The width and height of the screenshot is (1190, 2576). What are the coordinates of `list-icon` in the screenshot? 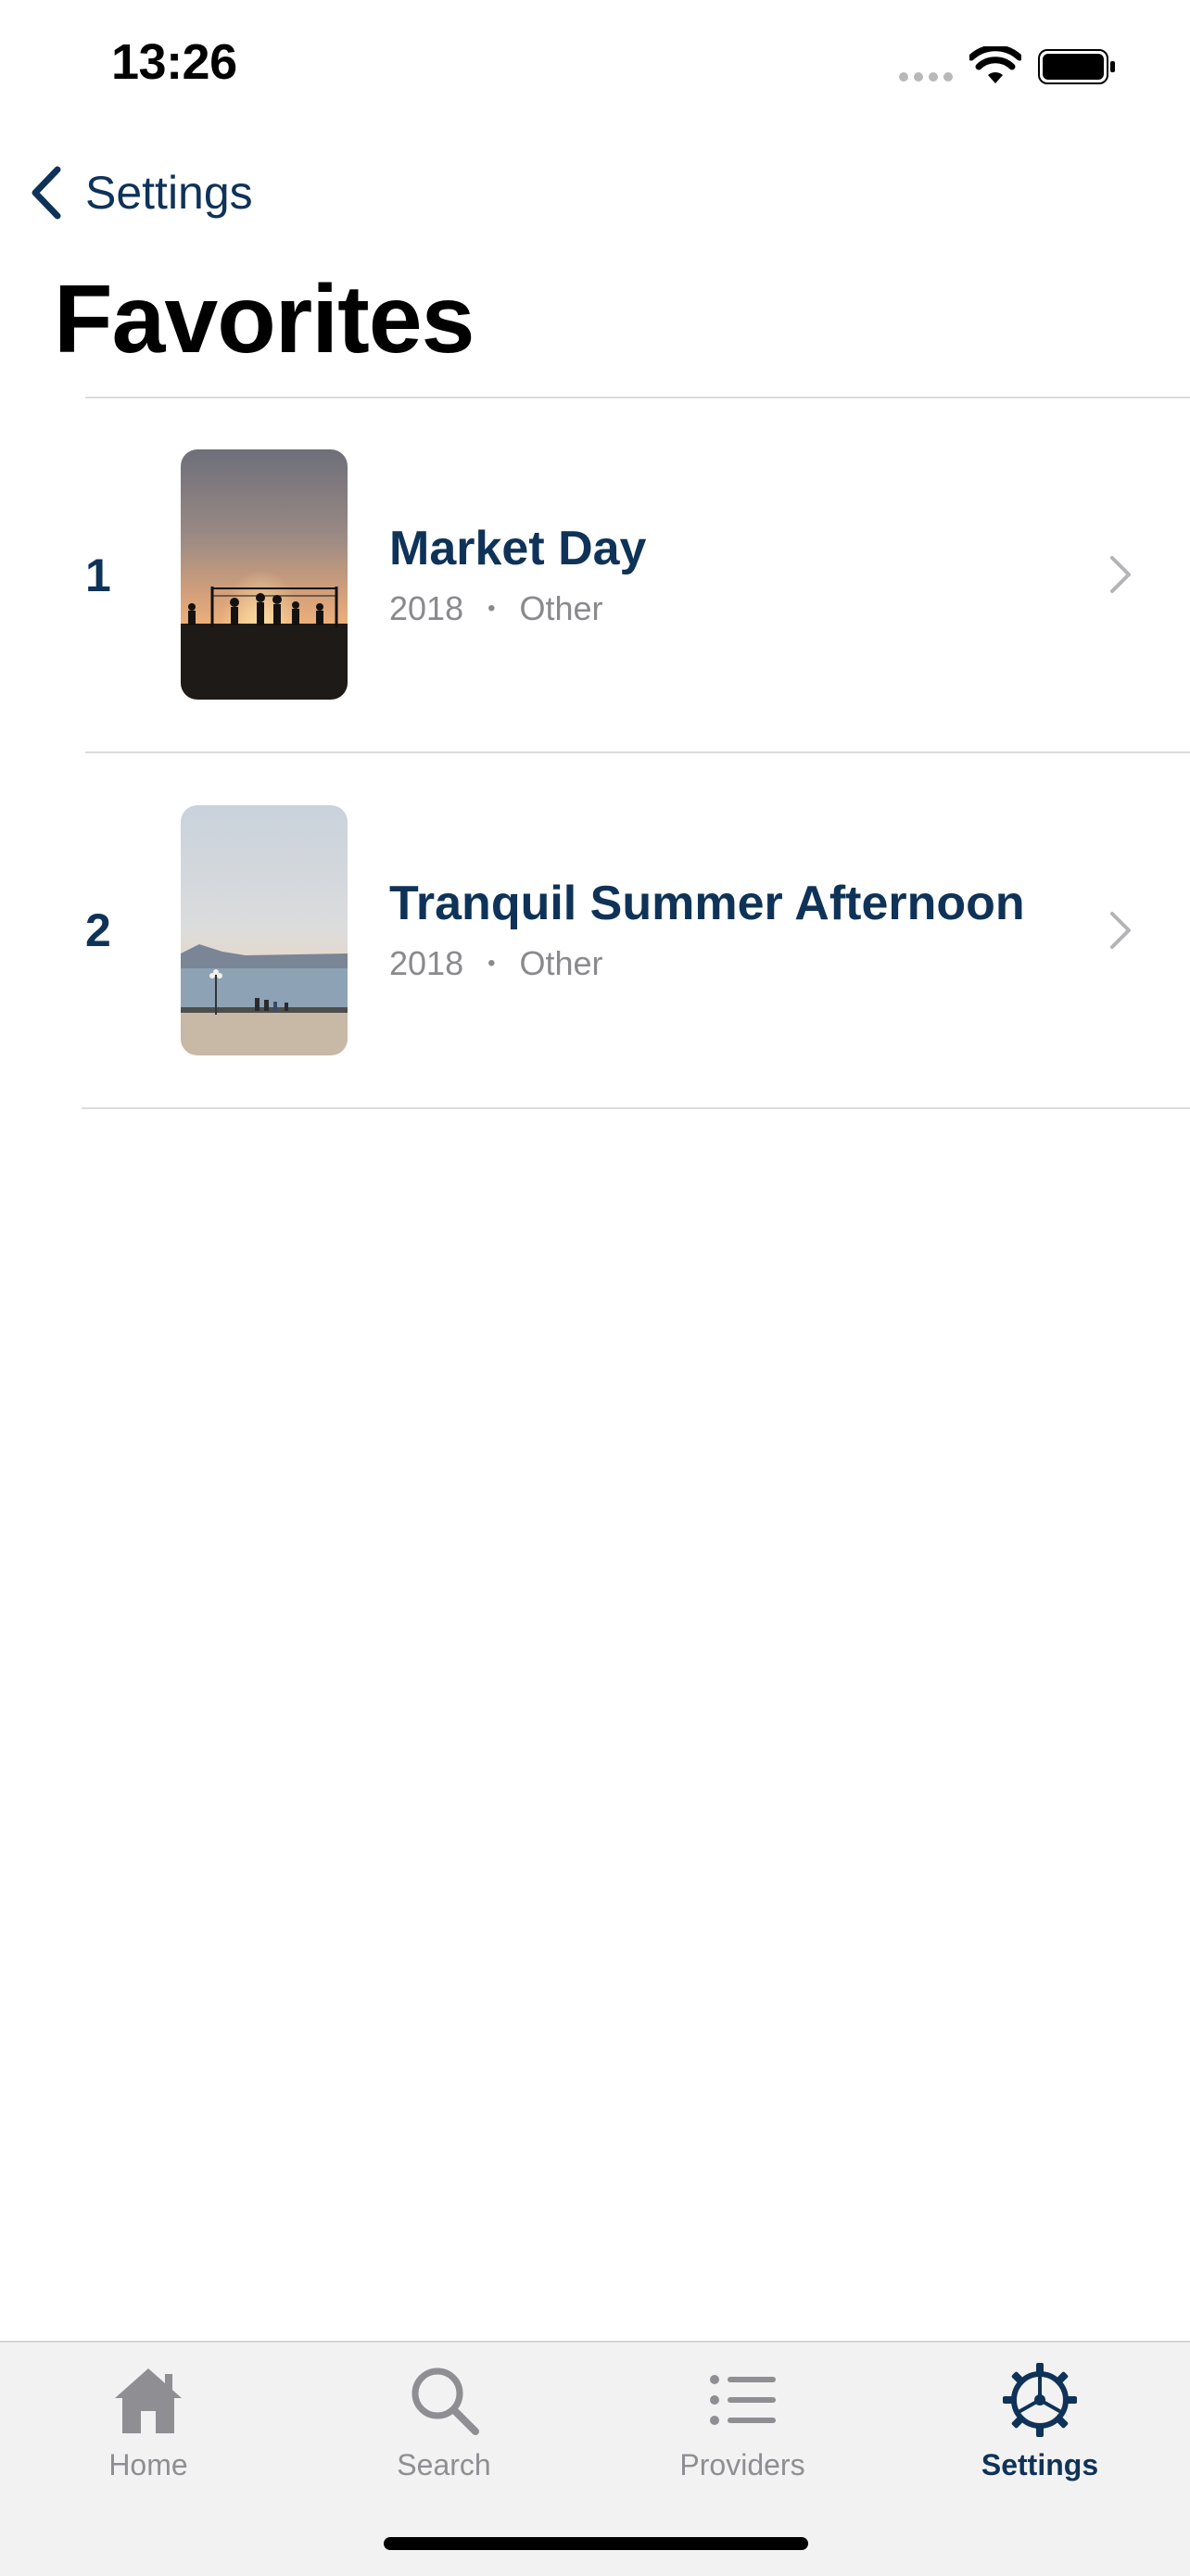 It's located at (743, 2400).